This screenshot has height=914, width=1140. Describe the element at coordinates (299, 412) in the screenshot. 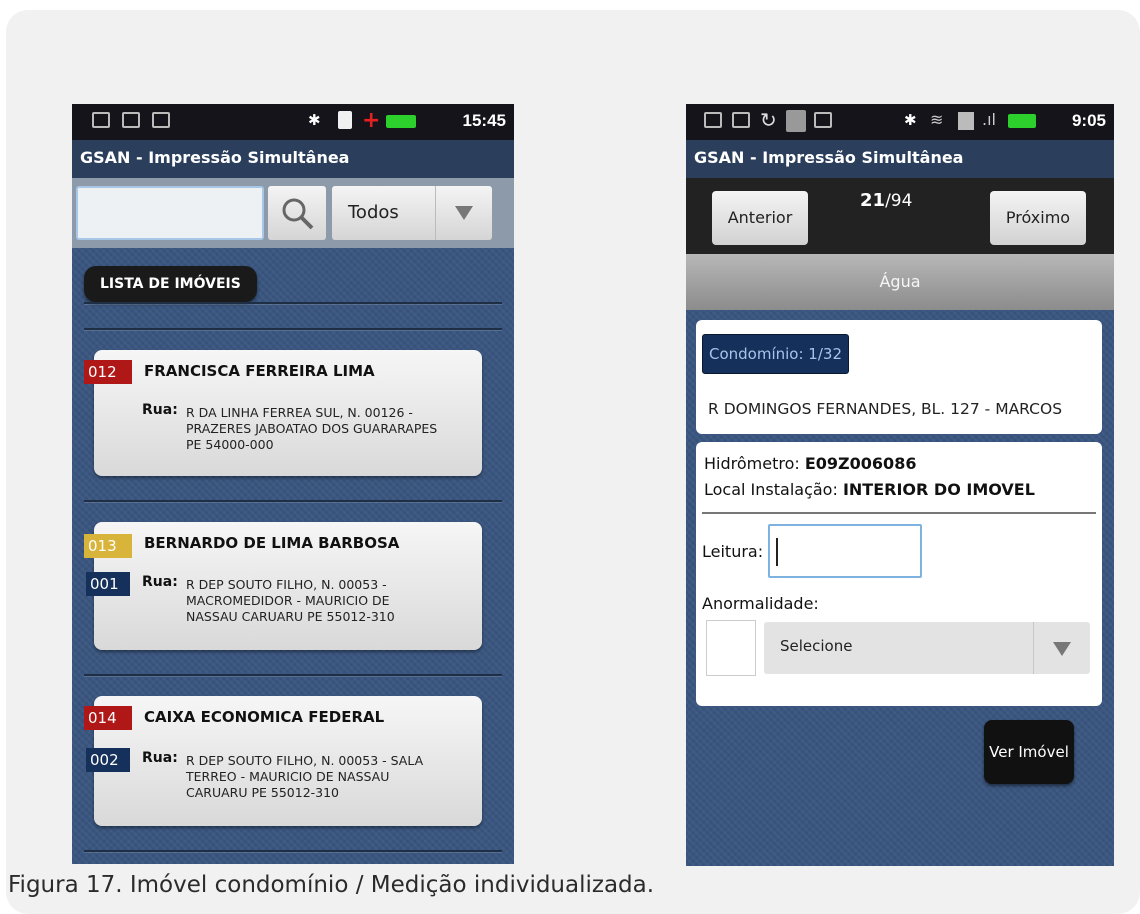

I see `address-line: R DA LINHA FERREA SUL, N. 00126 -` at that location.